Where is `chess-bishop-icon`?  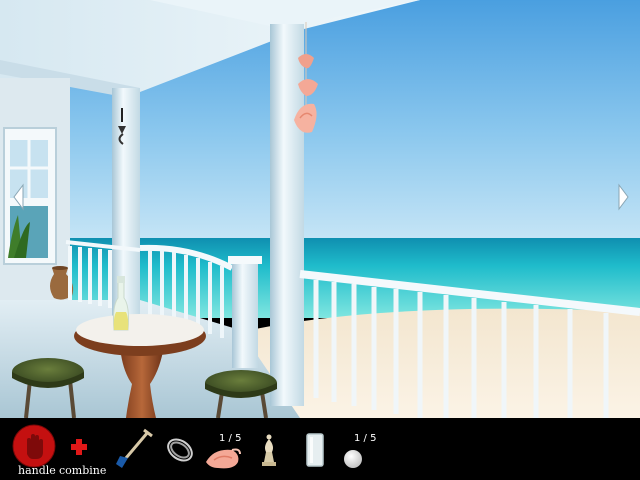 chess-bishop-icon is located at coordinates (269, 450).